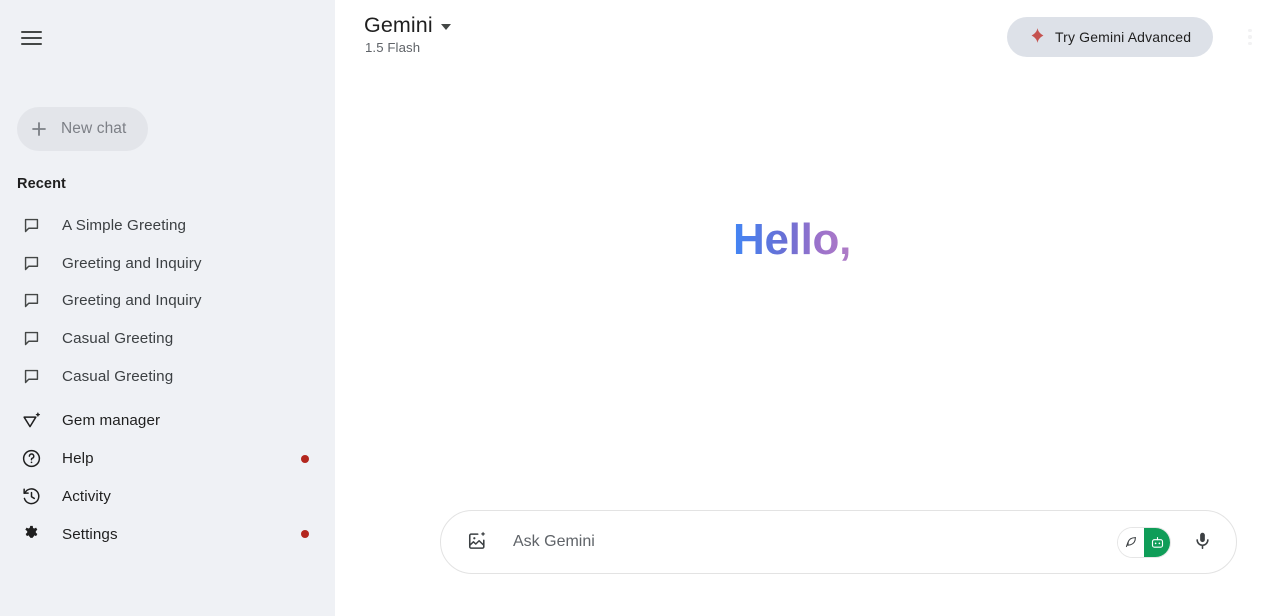  What do you see at coordinates (167, 534) in the screenshot?
I see `sidebar-item-settings: Settings` at bounding box center [167, 534].